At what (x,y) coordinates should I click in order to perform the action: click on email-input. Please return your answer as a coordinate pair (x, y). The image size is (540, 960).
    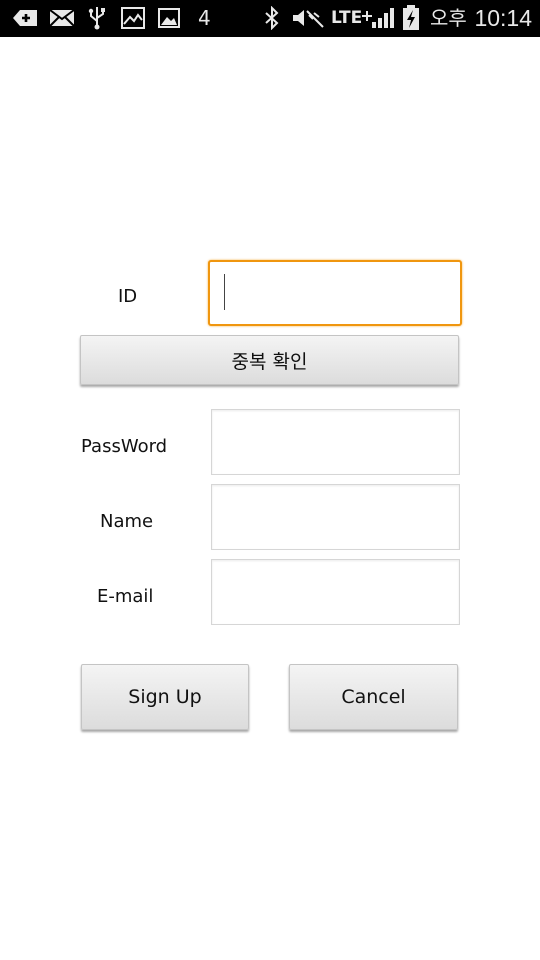
    Looking at the image, I should click on (335, 592).